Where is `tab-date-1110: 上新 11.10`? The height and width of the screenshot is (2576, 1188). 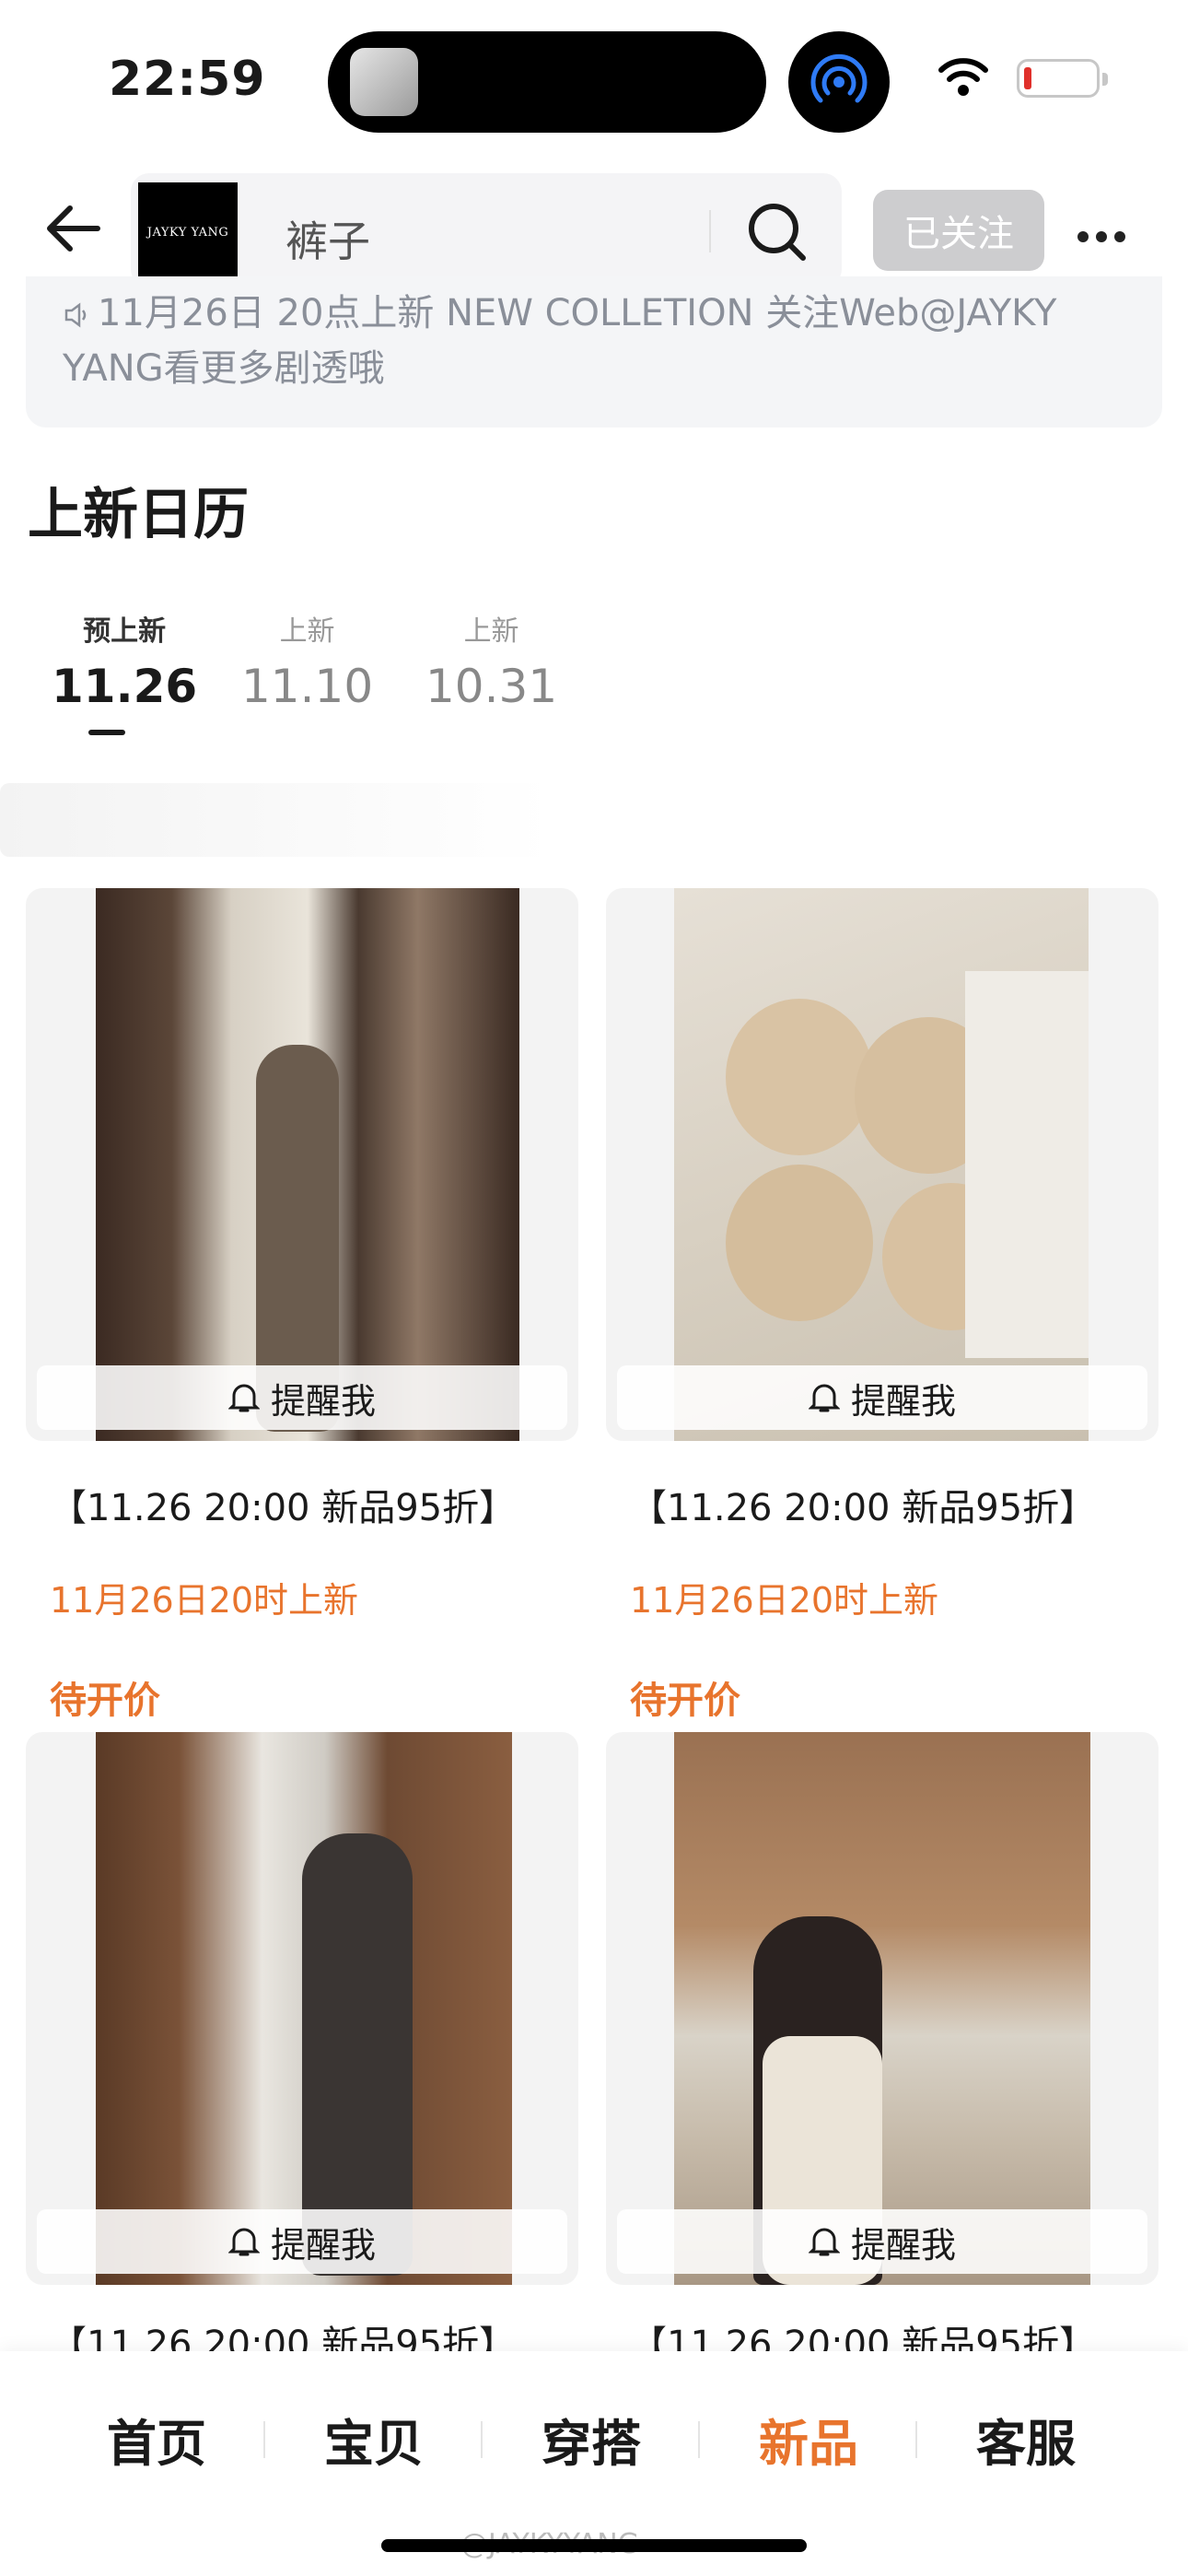
tab-date-1110: 上新 11.10 is located at coordinates (307, 660).